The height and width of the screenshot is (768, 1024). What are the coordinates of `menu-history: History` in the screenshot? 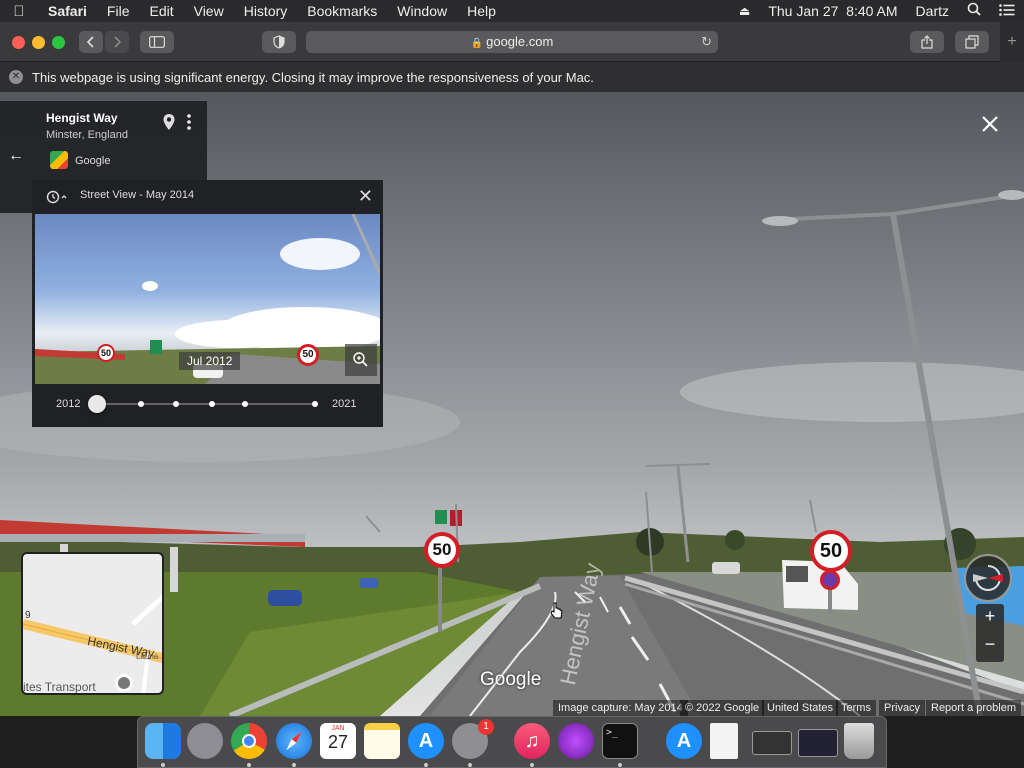 It's located at (266, 11).